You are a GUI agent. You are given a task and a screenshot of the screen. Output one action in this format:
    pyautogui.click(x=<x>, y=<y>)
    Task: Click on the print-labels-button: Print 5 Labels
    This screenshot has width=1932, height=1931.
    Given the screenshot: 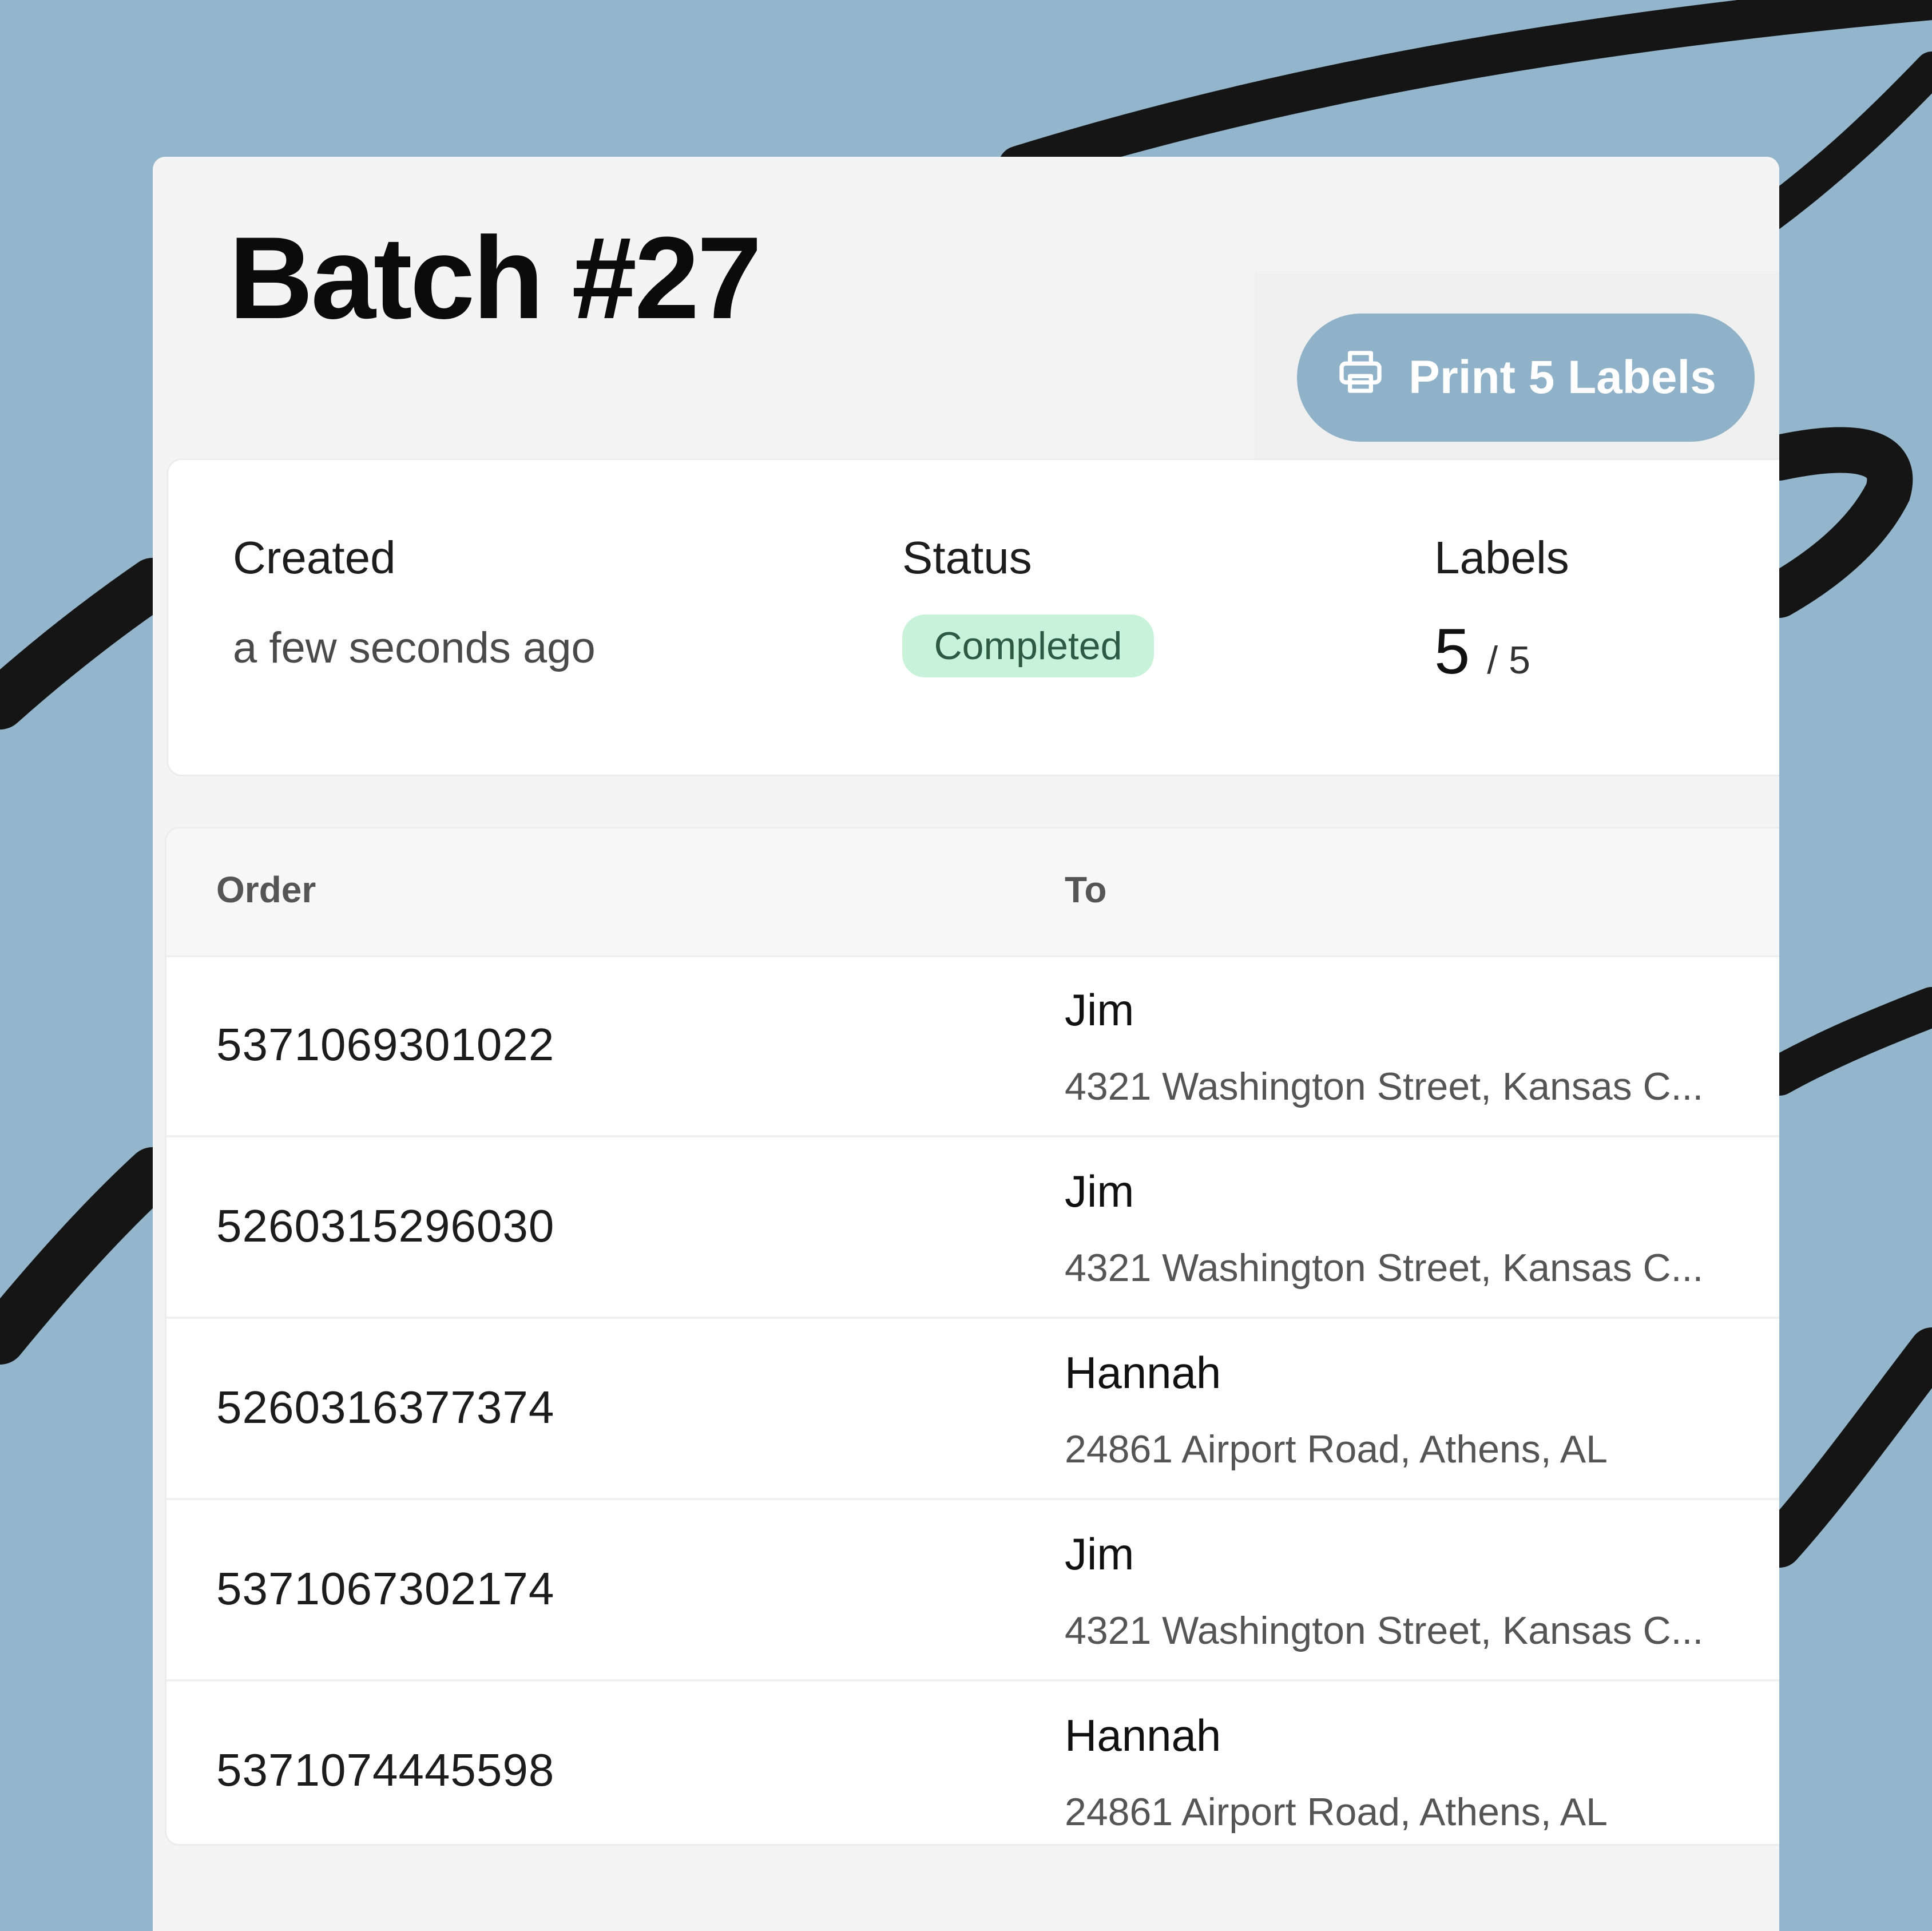 What is the action you would take?
    pyautogui.click(x=1526, y=378)
    